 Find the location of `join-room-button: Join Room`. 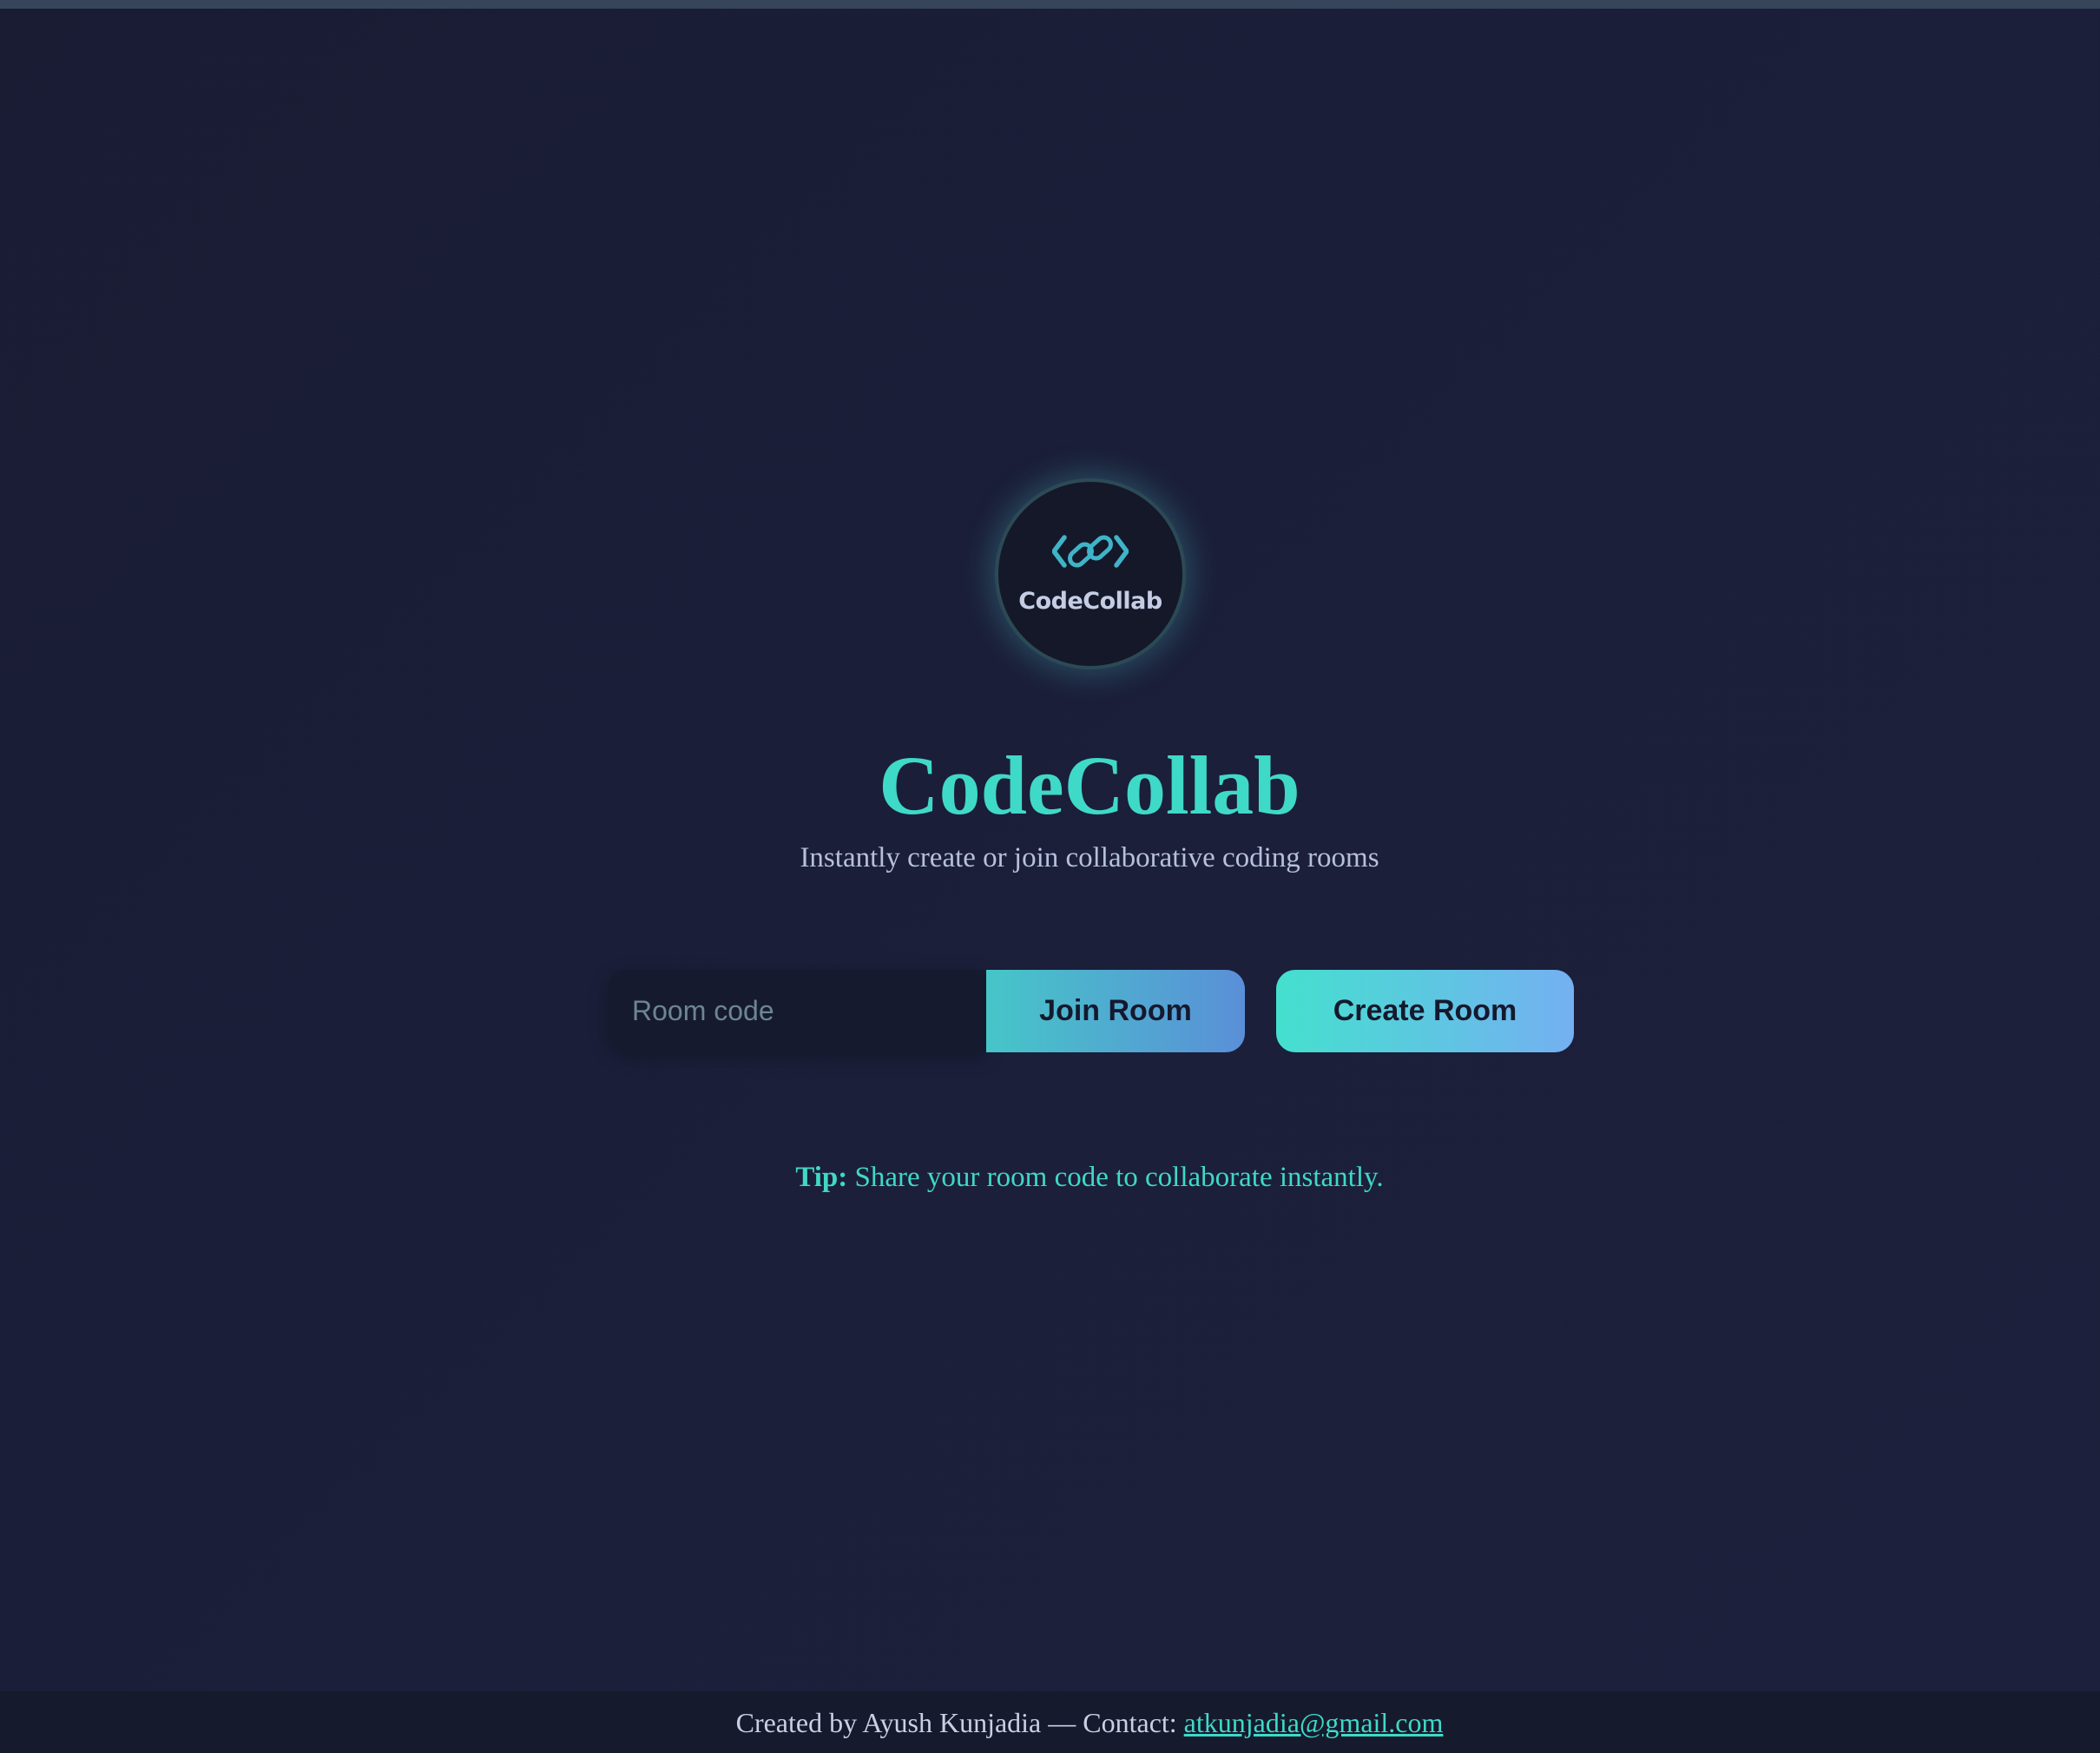

join-room-button: Join Room is located at coordinates (1115, 1011).